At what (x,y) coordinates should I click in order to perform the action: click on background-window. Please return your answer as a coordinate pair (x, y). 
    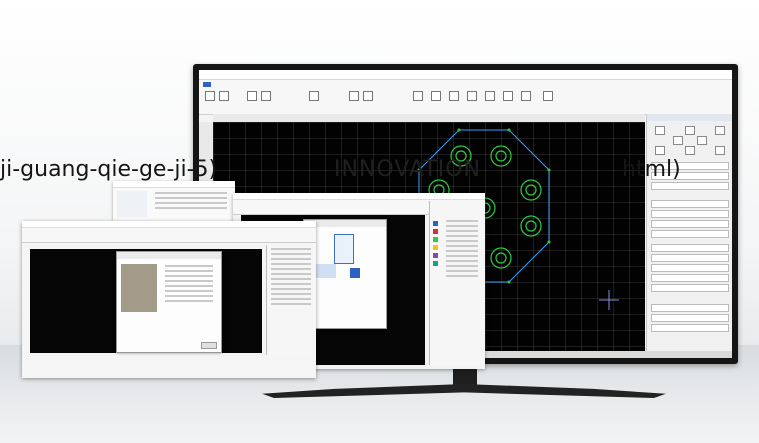
    Looking at the image, I should click on (174, 201).